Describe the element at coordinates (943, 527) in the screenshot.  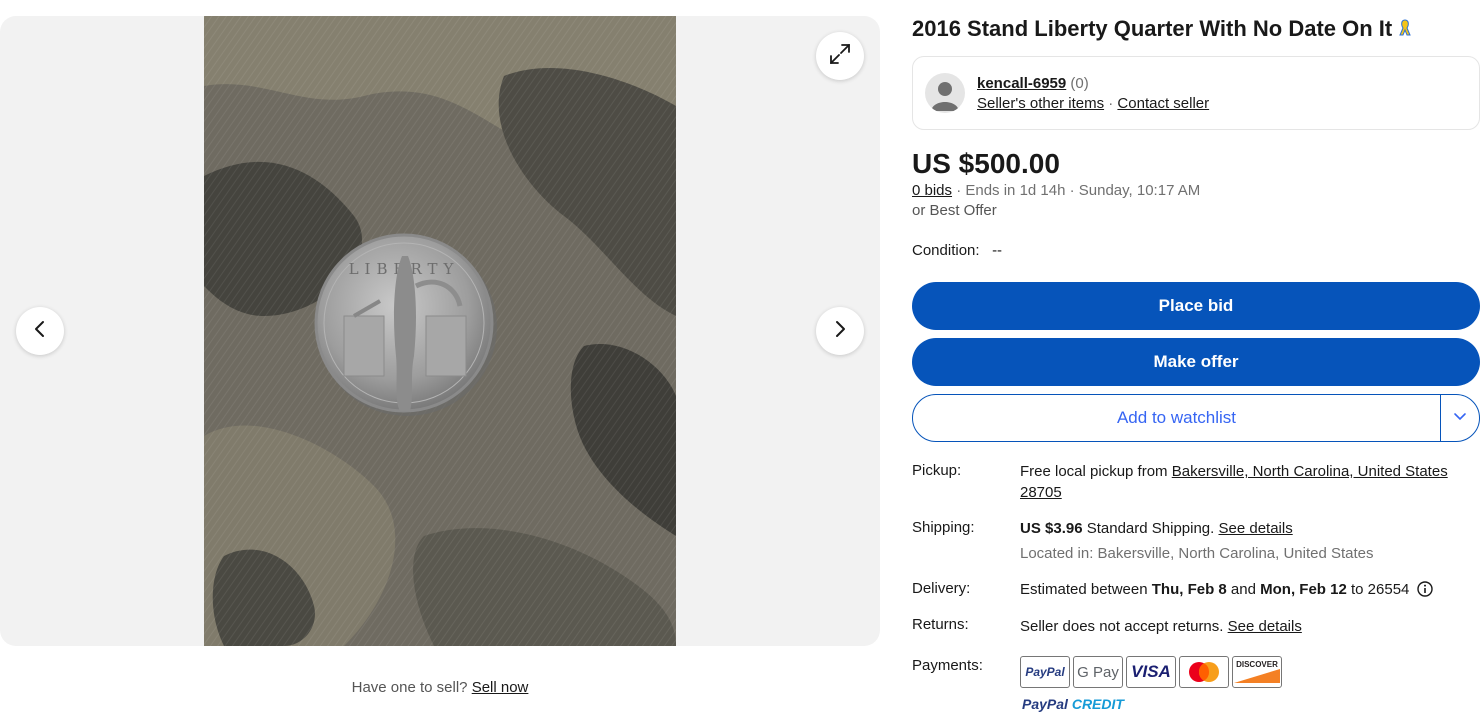
I see `shipping-label: Shipping:` at that location.